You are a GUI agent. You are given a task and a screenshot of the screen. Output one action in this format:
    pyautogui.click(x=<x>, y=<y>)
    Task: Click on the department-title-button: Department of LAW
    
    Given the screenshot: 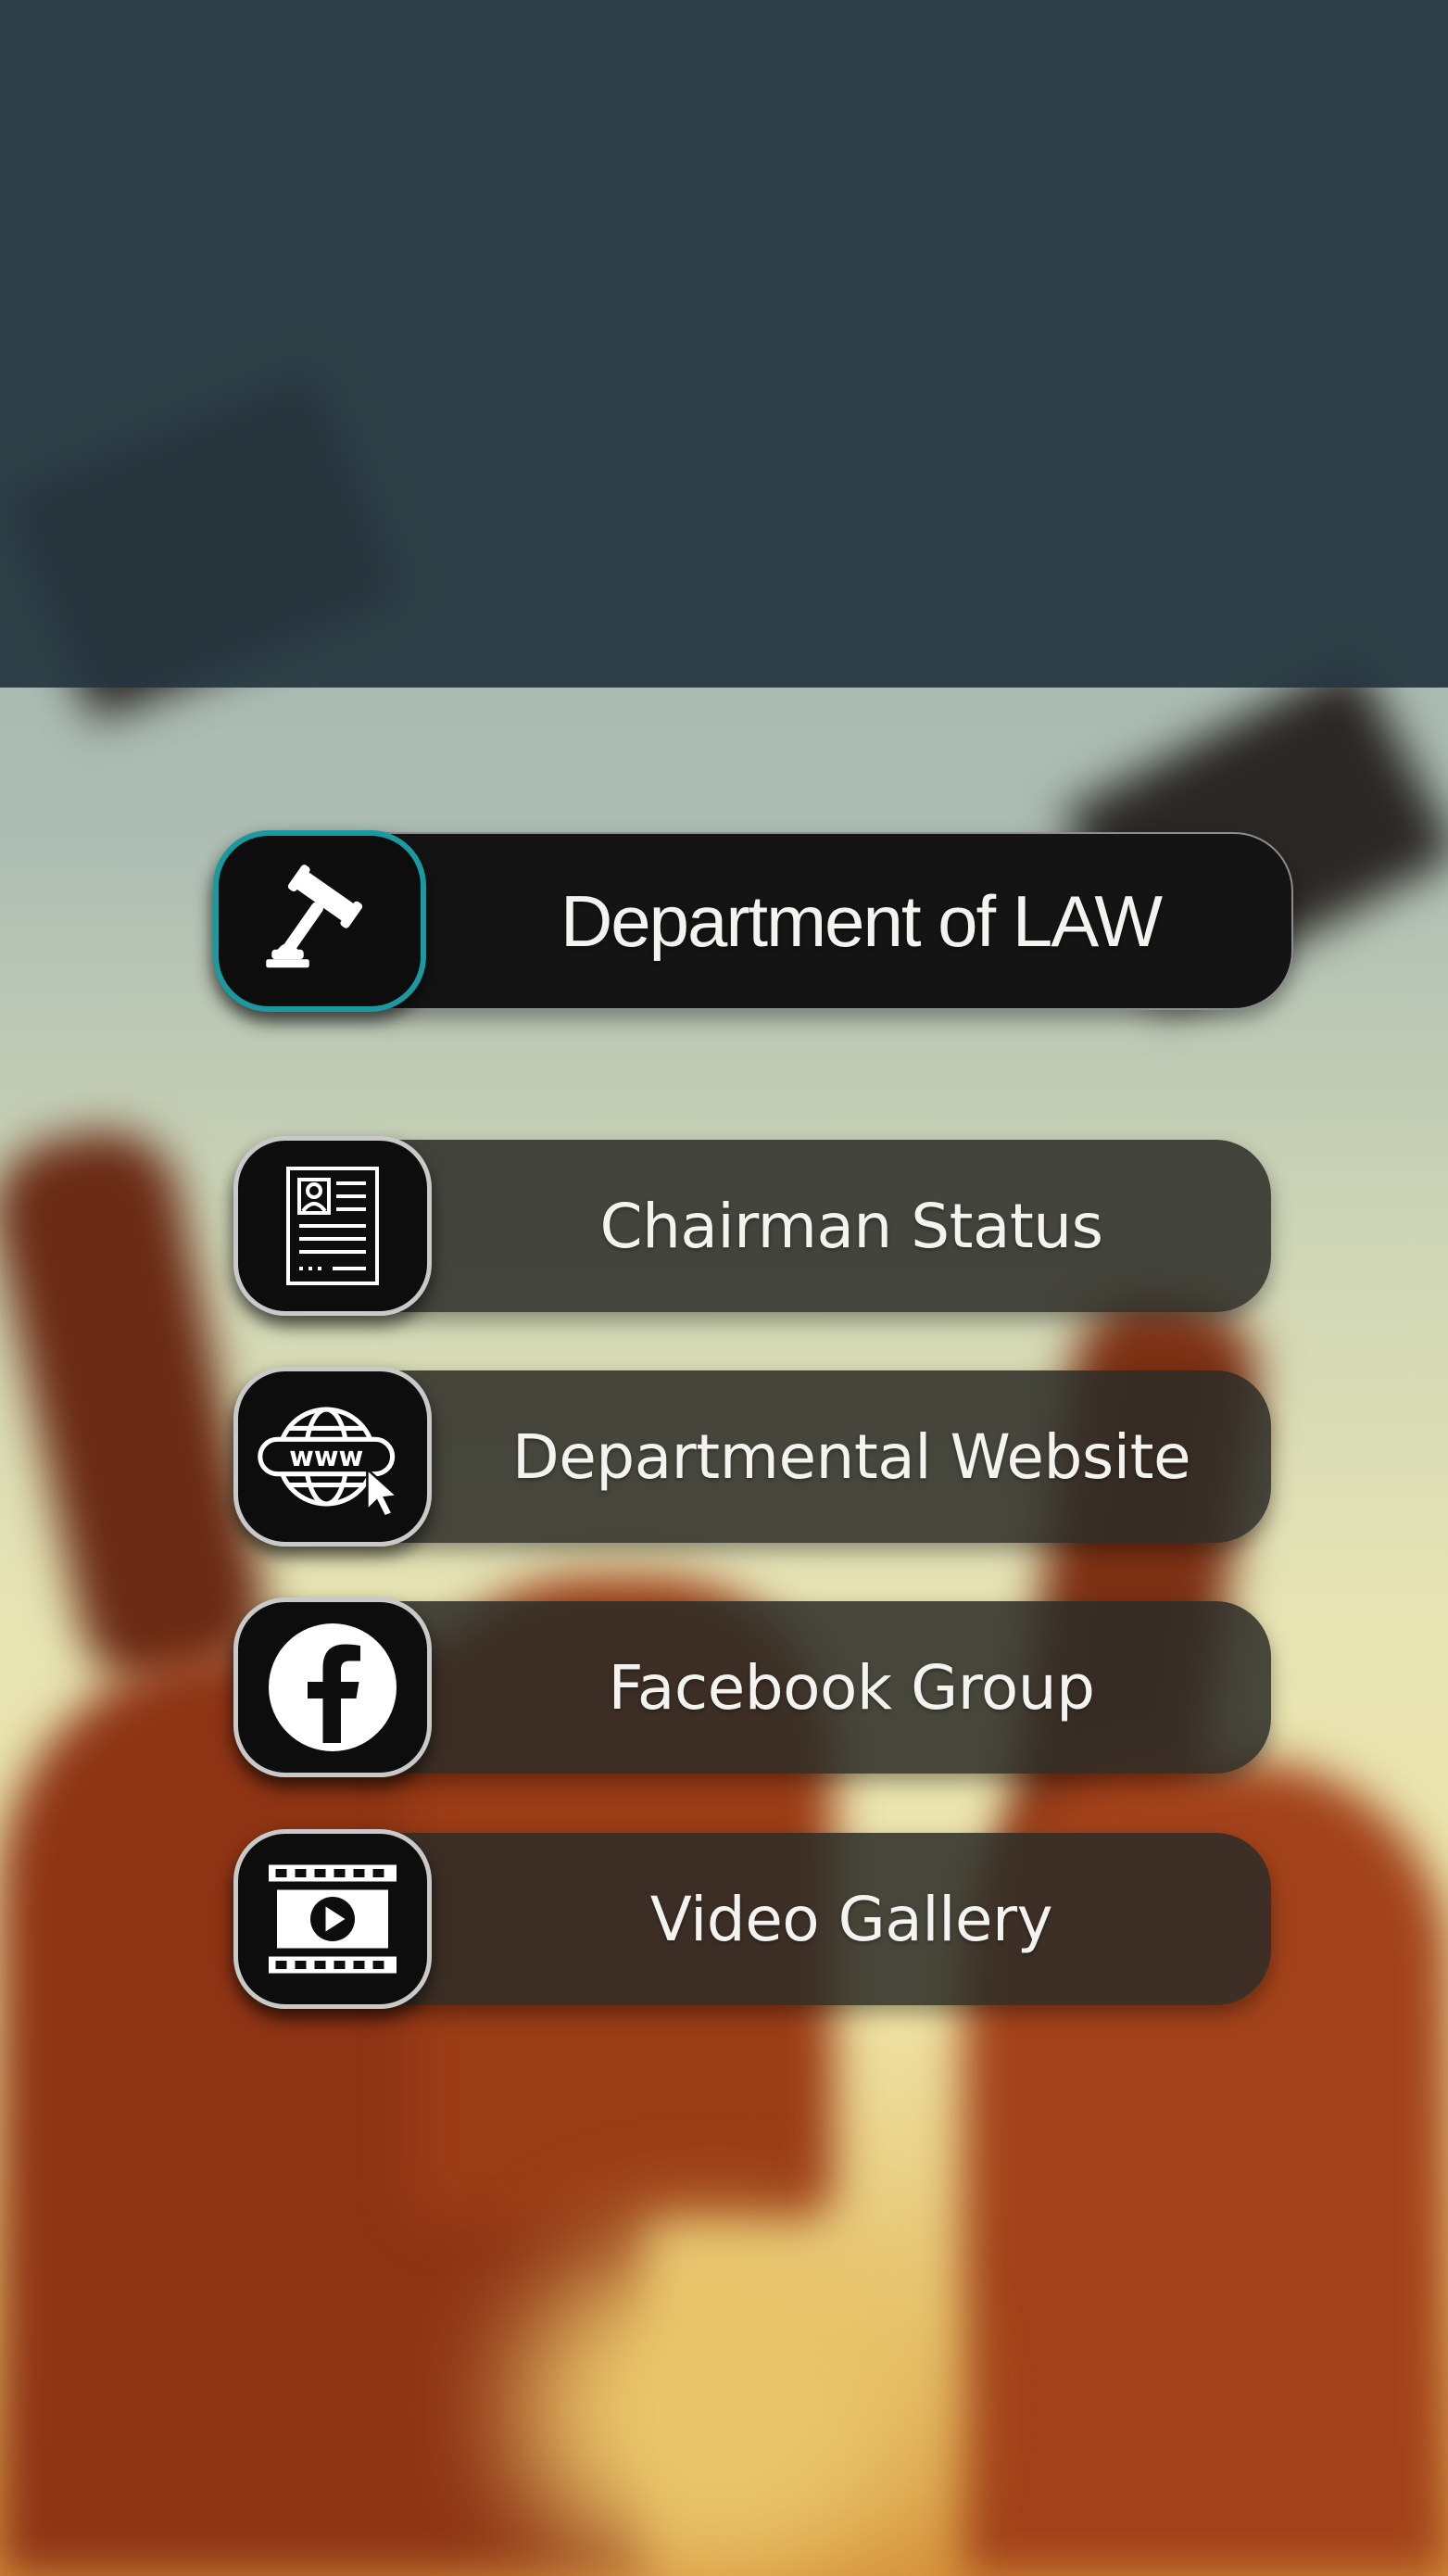 What is the action you would take?
    pyautogui.click(x=753, y=921)
    